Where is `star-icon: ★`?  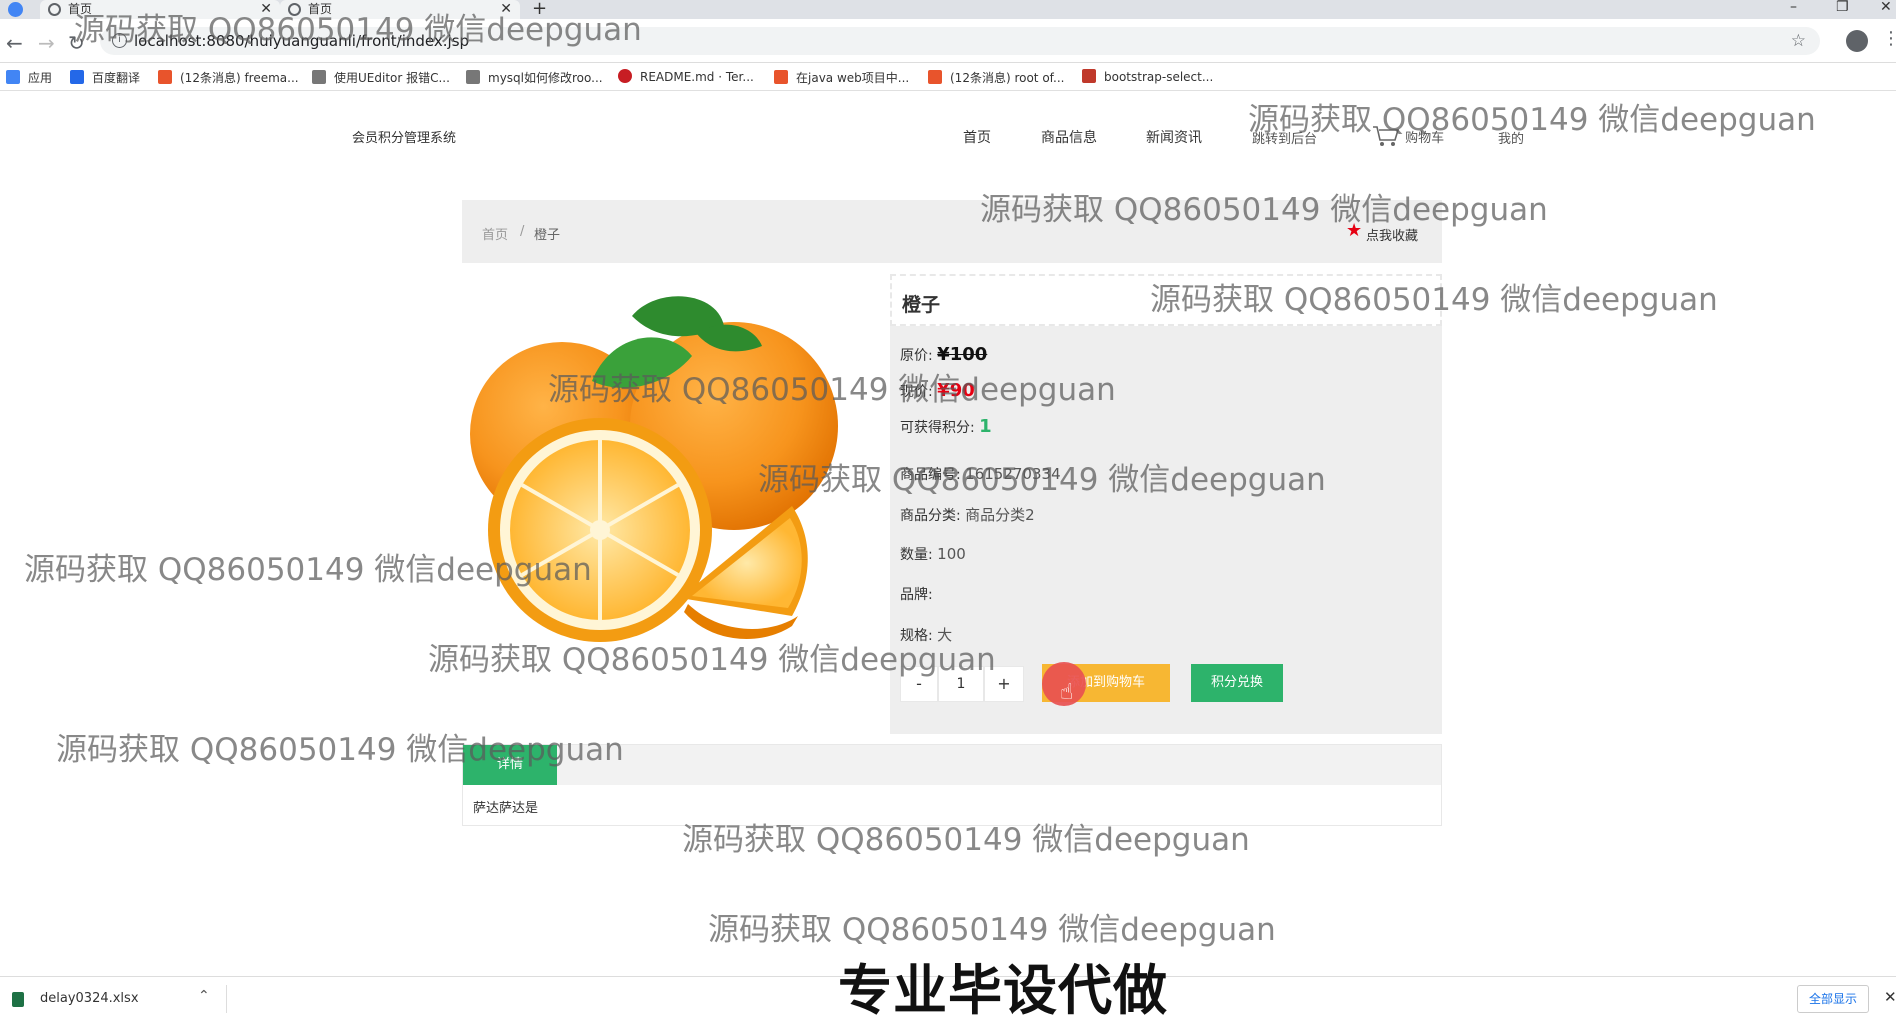 star-icon: ★ is located at coordinates (1354, 230).